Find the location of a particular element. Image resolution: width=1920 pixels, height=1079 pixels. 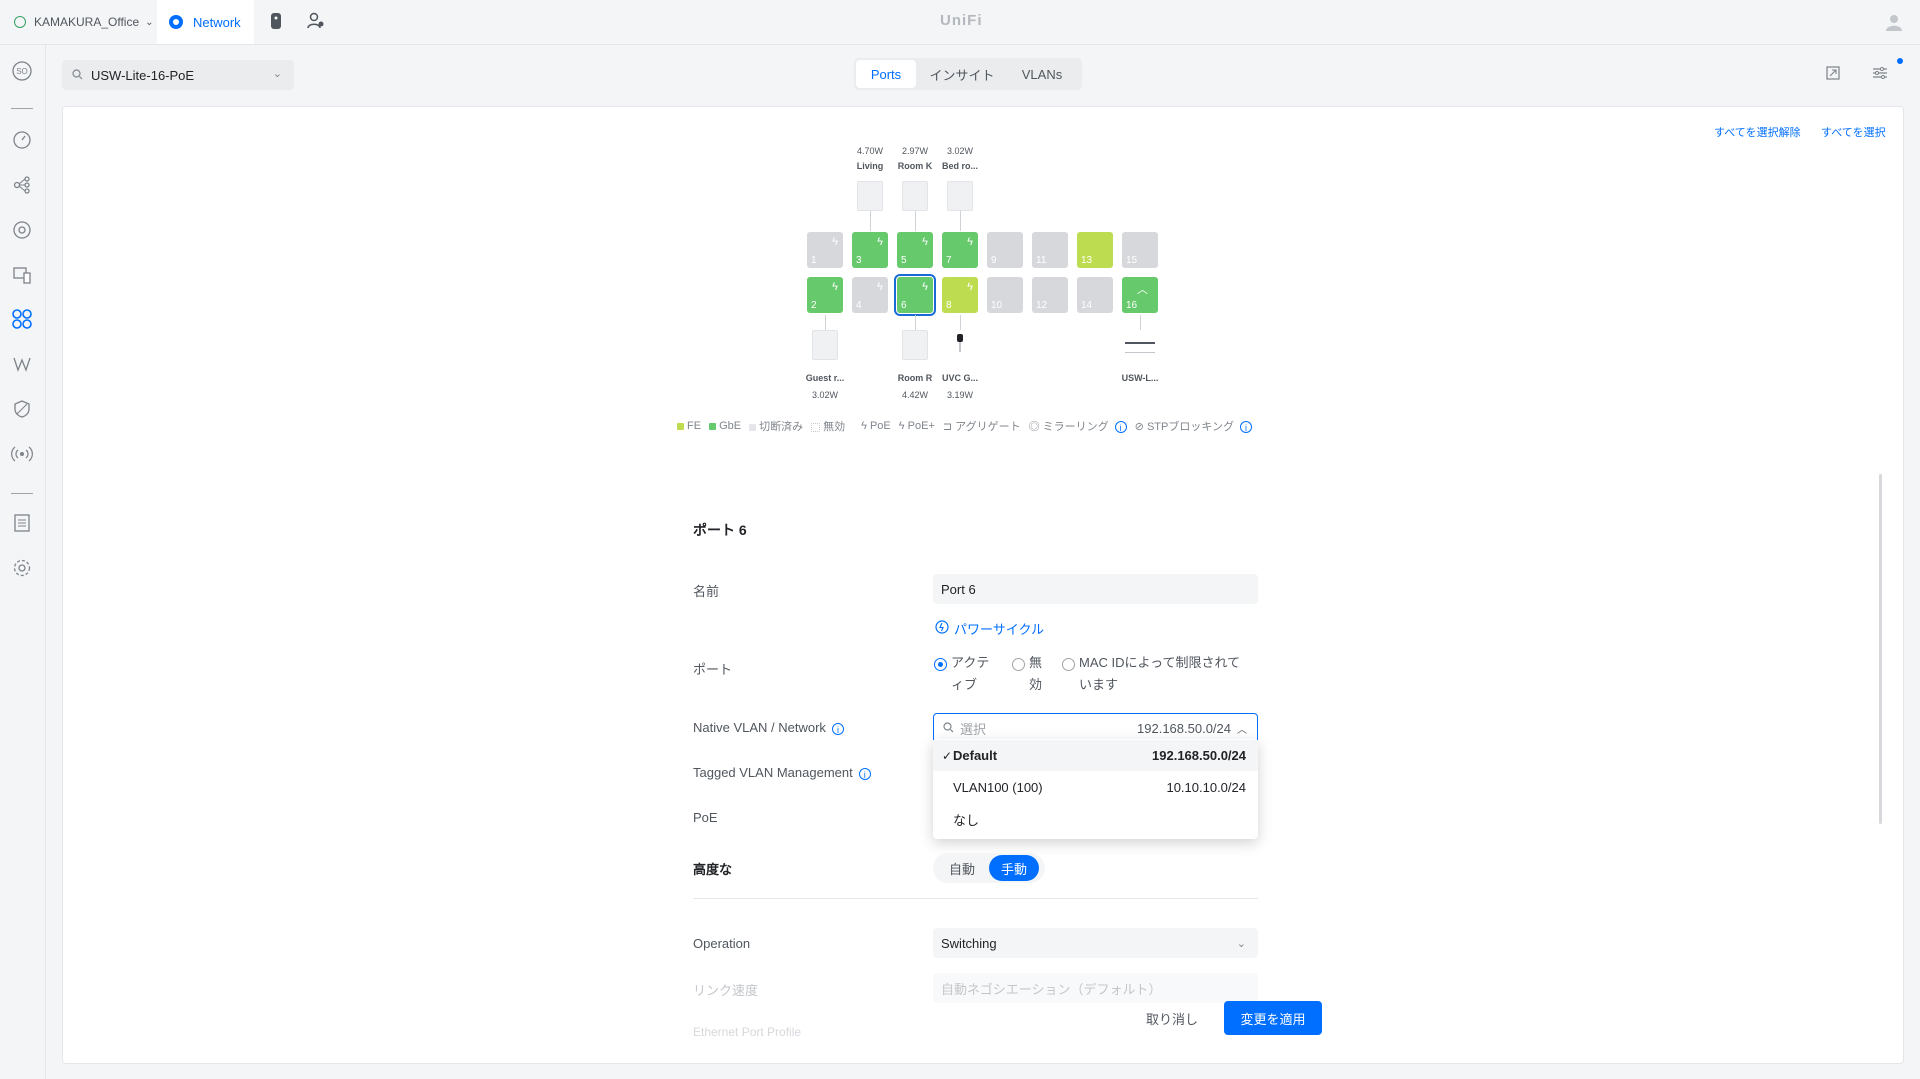

port-2: 2ϟ is located at coordinates (825, 295).